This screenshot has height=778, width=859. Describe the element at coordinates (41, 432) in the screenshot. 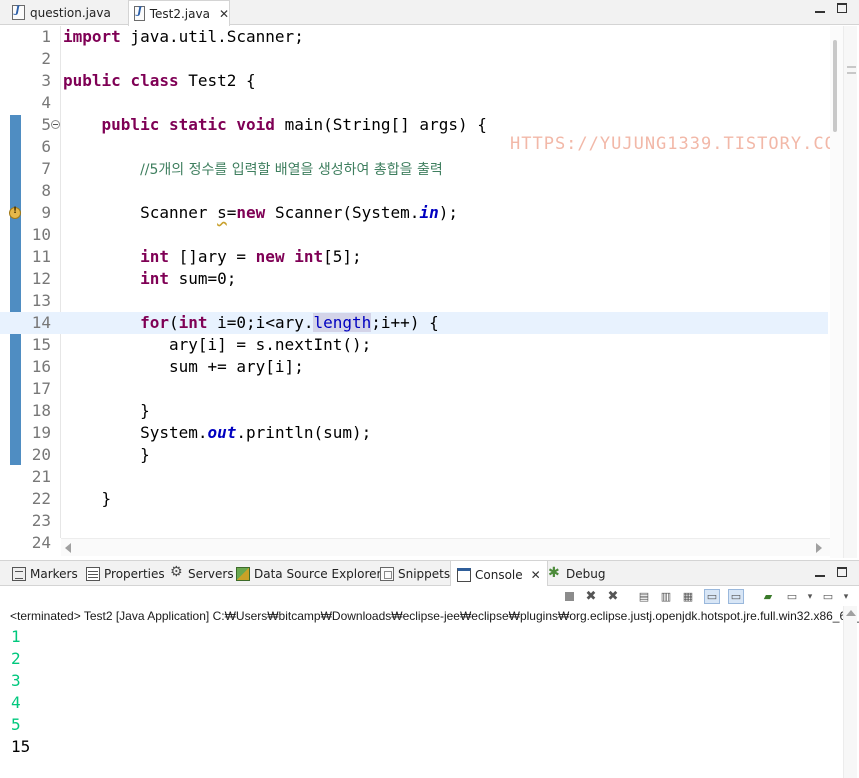

I see `line-number: 19` at that location.